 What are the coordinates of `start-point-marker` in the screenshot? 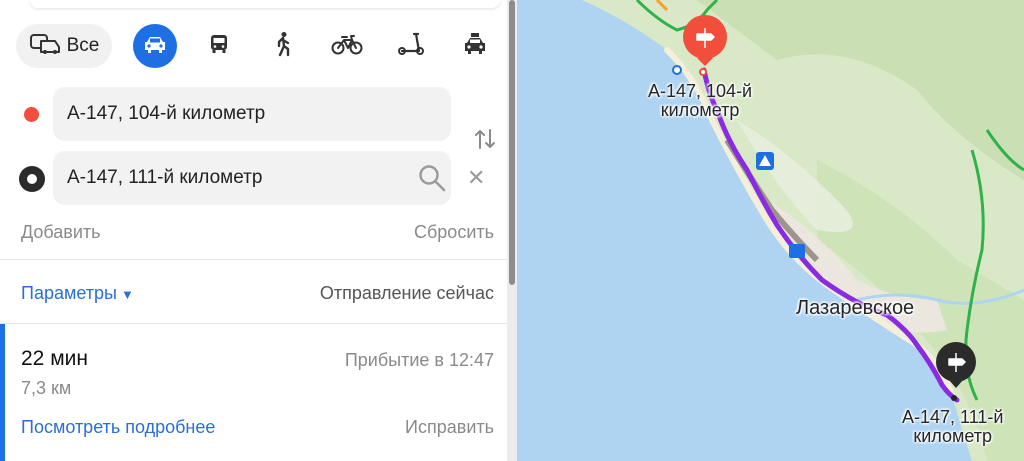 It's located at (31, 114).